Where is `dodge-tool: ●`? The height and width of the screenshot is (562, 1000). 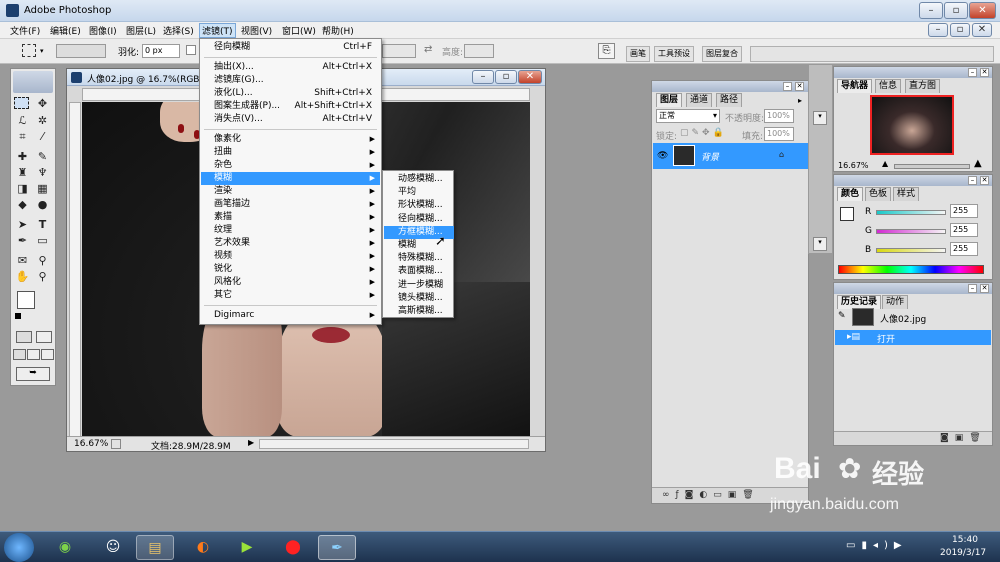
dodge-tool: ● is located at coordinates (42, 204).